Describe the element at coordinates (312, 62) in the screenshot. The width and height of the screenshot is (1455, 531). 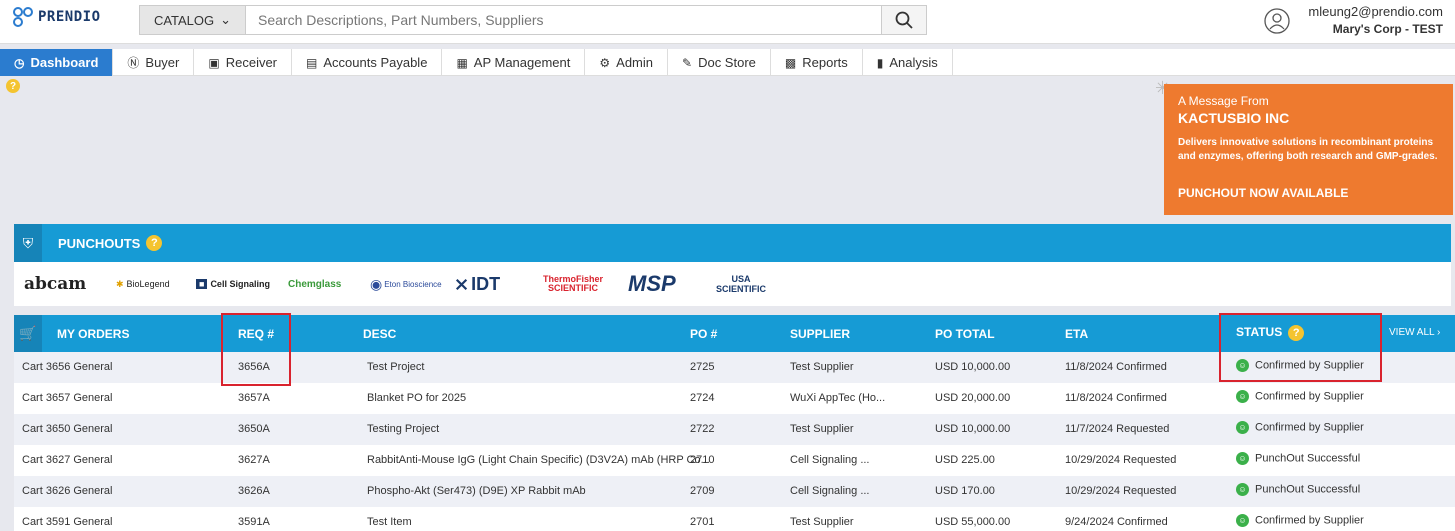
I see `document-icon: ▤` at that location.